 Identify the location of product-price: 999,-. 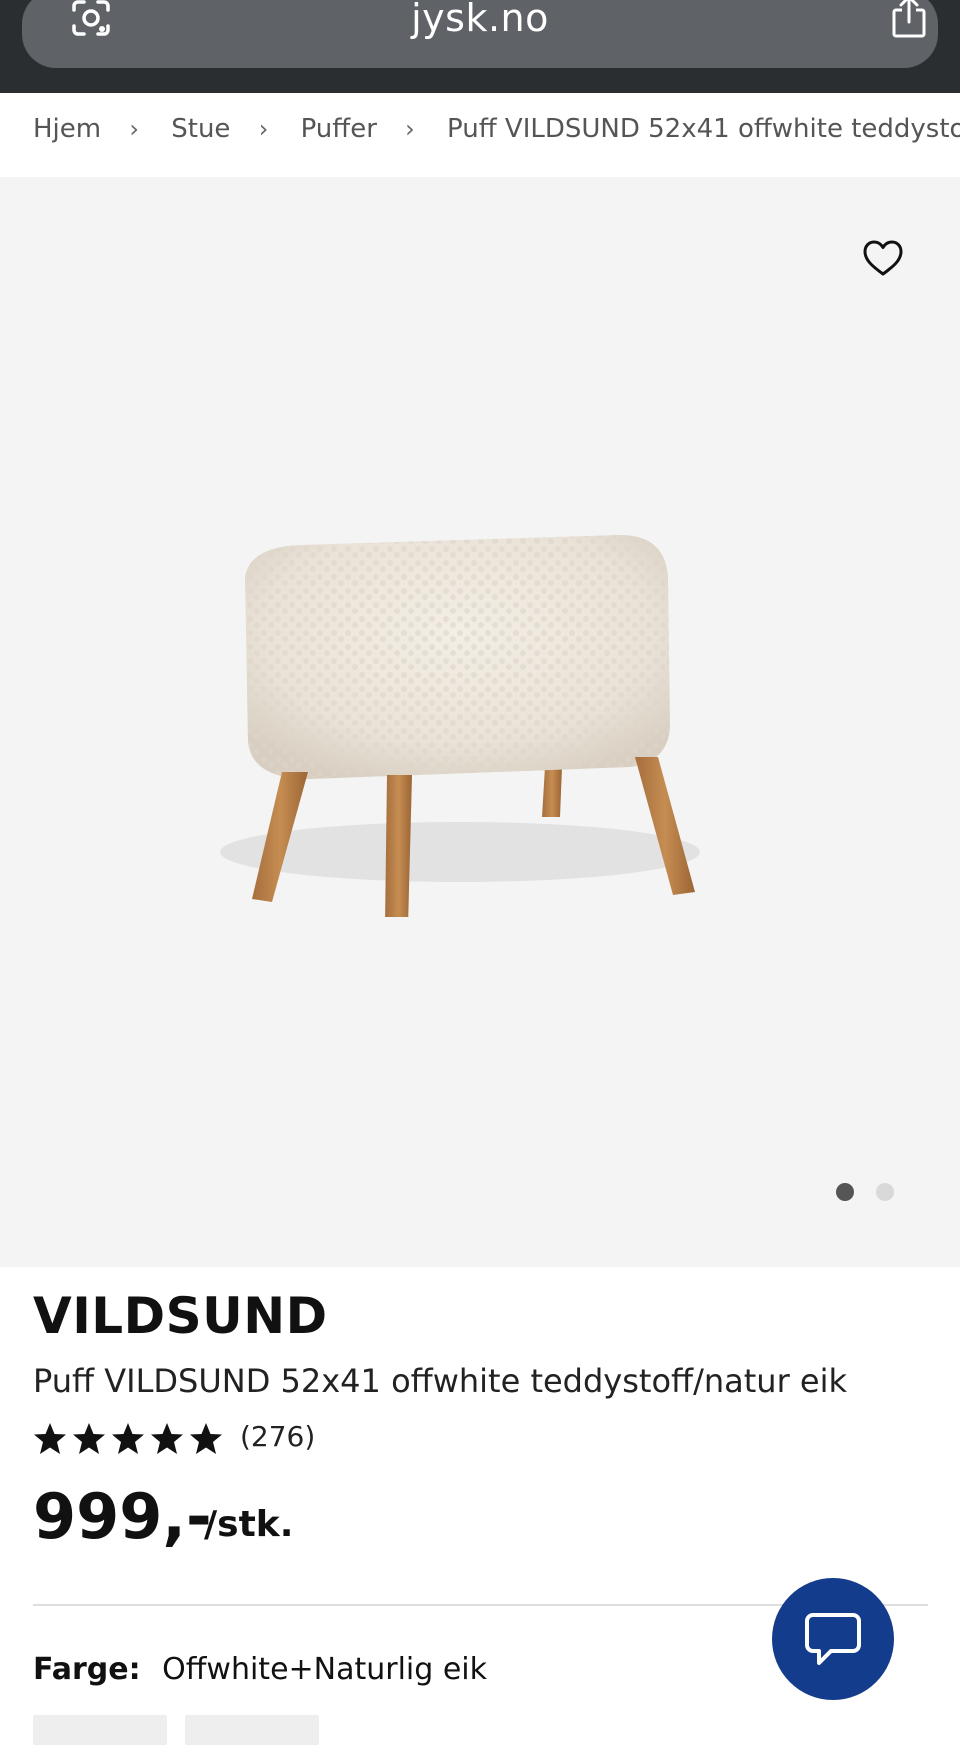
(122, 1516).